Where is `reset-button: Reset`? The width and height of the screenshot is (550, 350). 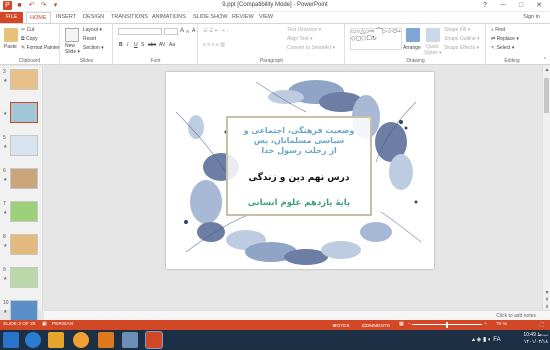
reset-button: Reset is located at coordinates (89, 39).